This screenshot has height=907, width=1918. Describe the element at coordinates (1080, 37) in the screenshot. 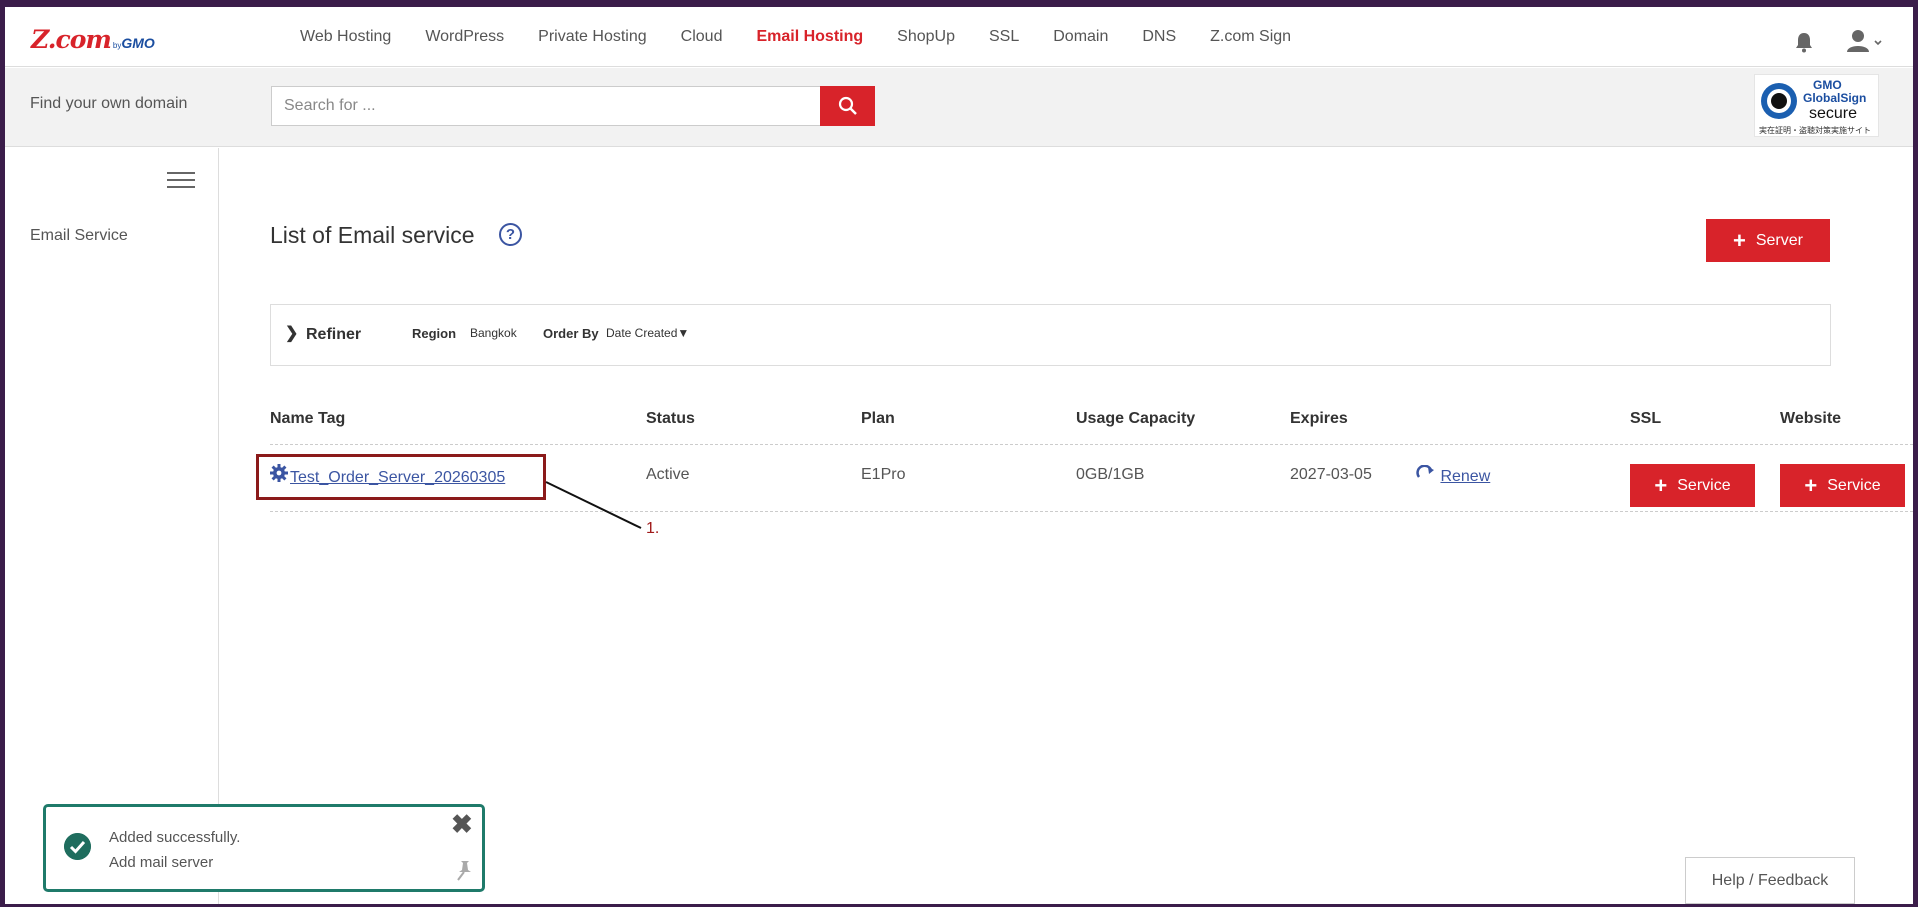

I see `nav-domain: Domain` at that location.